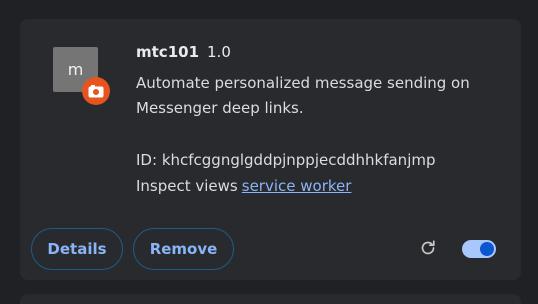  Describe the element at coordinates (219, 52) in the screenshot. I see `extension-version: 1.0` at that location.